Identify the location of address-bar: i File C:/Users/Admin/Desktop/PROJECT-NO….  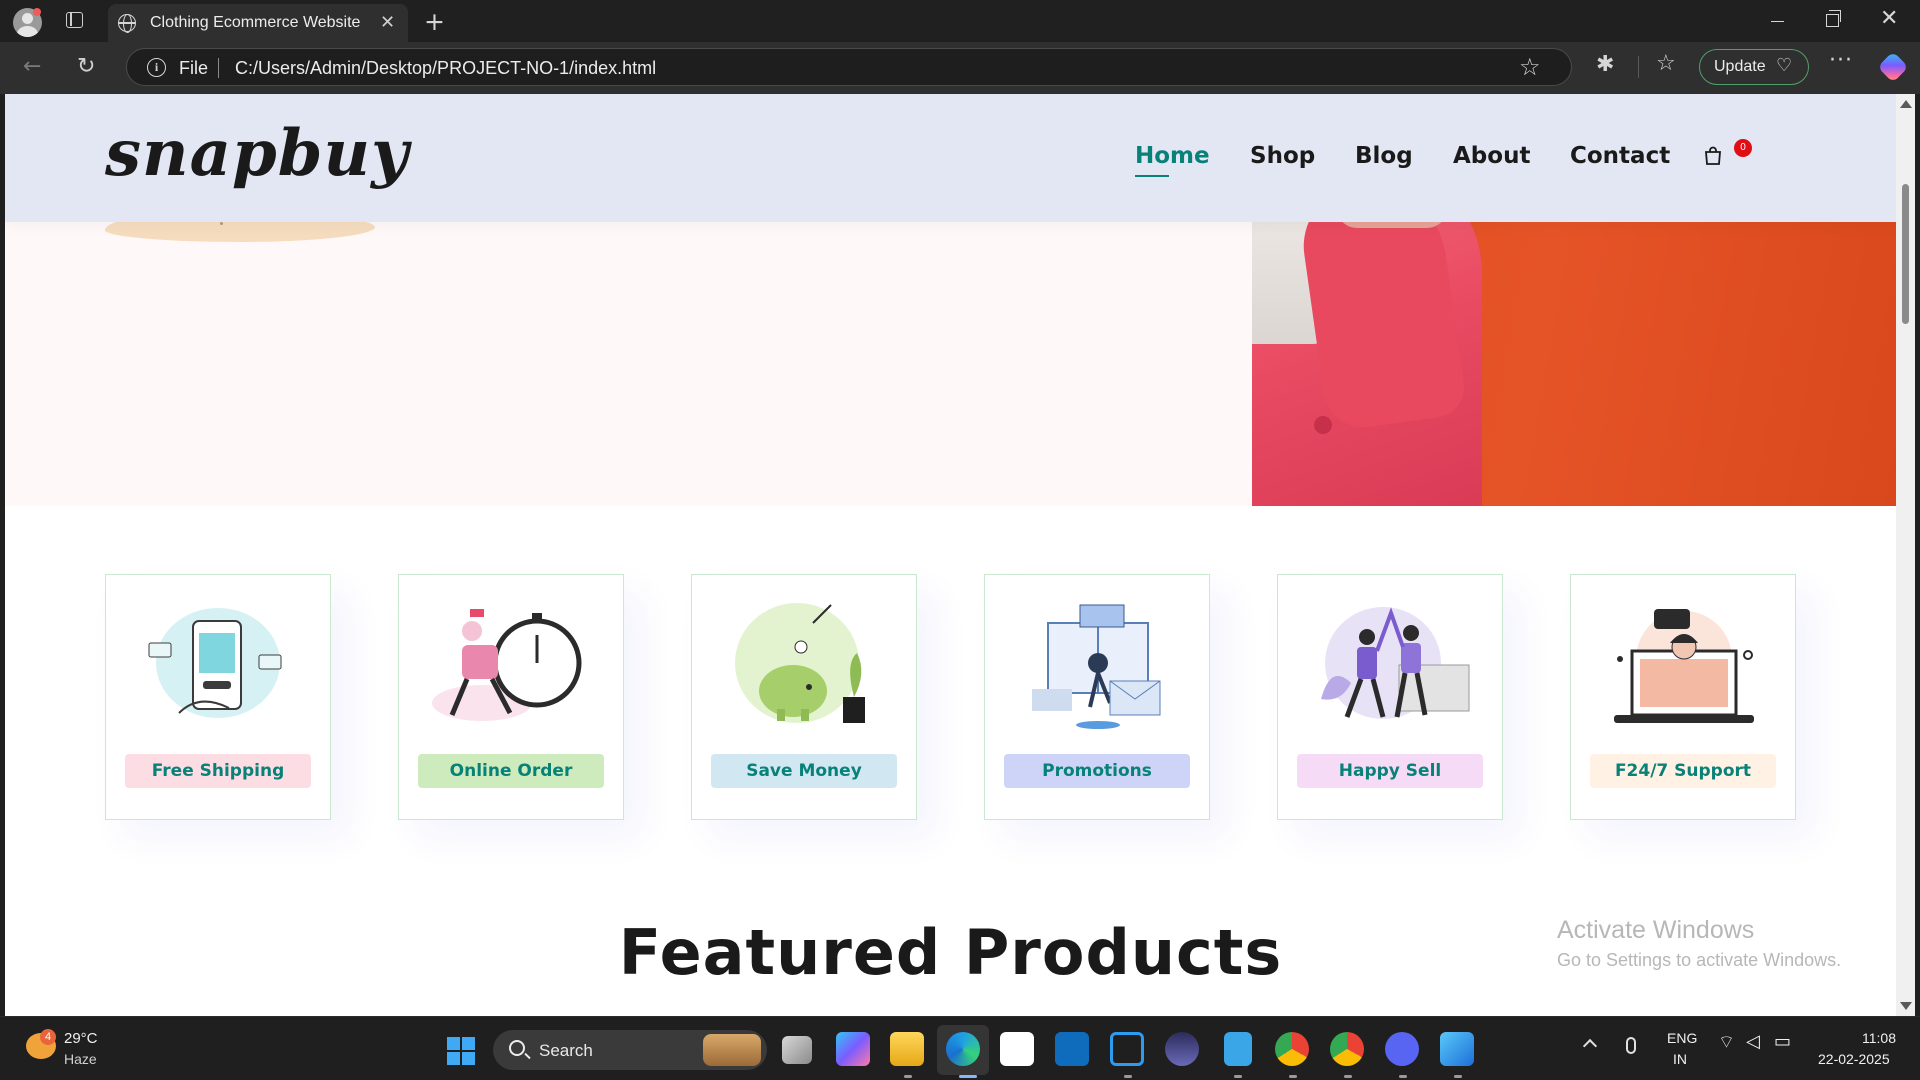
(849, 67).